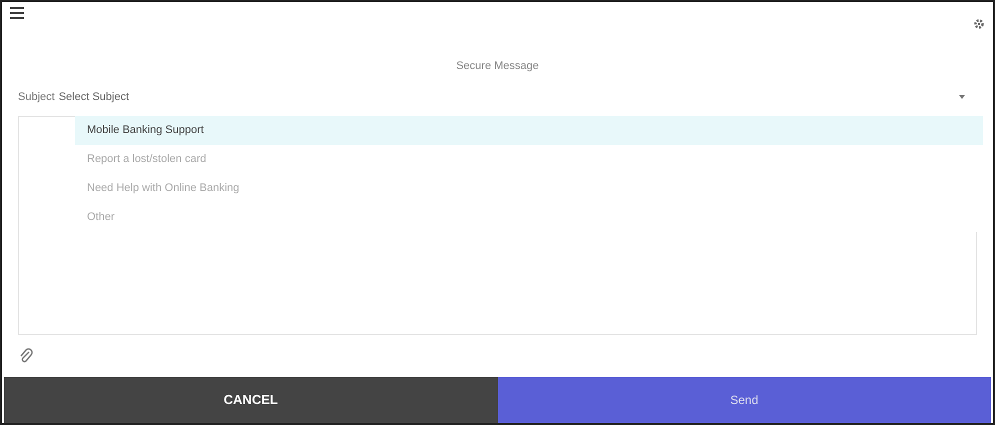 Image resolution: width=995 pixels, height=425 pixels. Describe the element at coordinates (497, 66) in the screenshot. I see `page-title: Secure Message` at that location.